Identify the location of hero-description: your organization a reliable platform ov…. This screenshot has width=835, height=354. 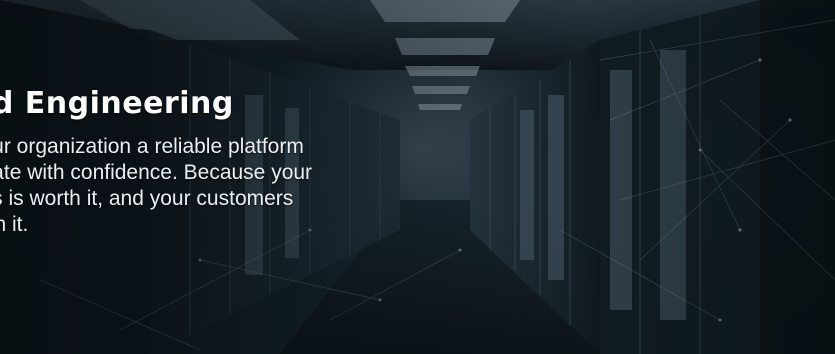
(212, 186).